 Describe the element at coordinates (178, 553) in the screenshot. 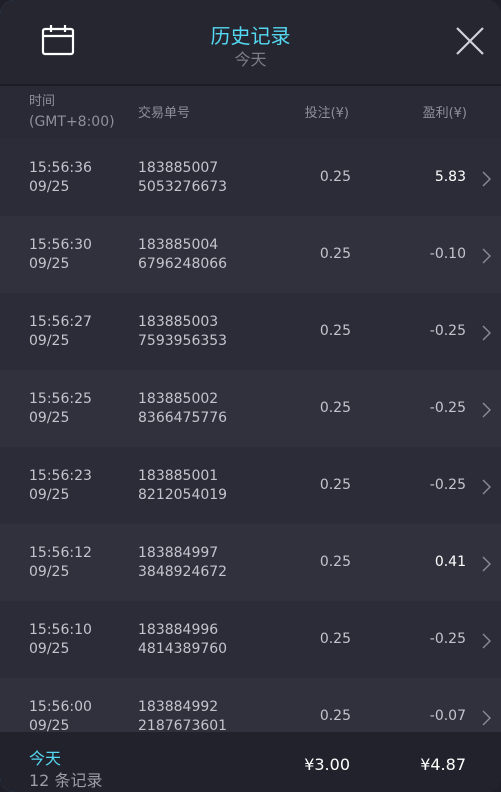

I see `row-trade-id-line1: 183884997` at that location.